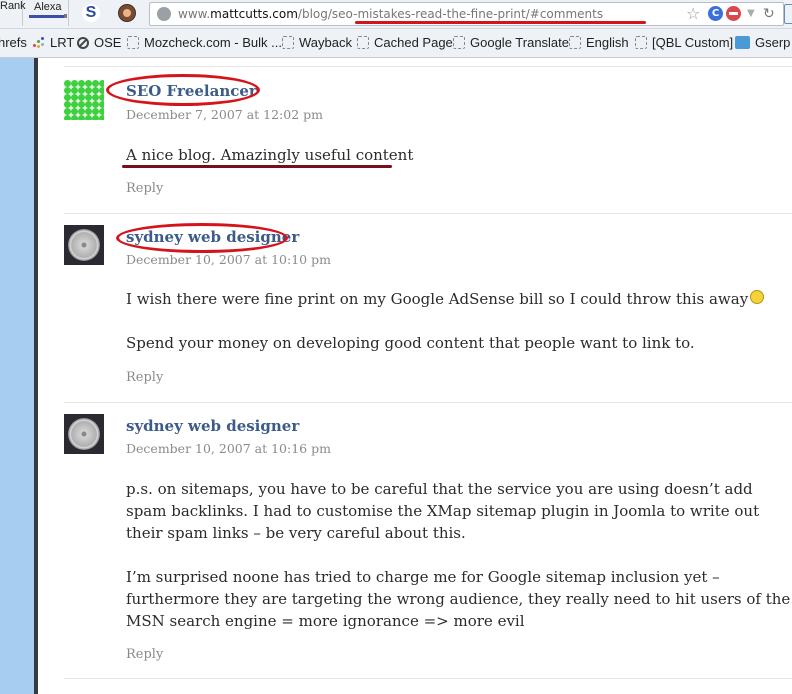 The height and width of the screenshot is (694, 792). I want to click on bookmark-hrefs: hrefs, so click(13, 42).